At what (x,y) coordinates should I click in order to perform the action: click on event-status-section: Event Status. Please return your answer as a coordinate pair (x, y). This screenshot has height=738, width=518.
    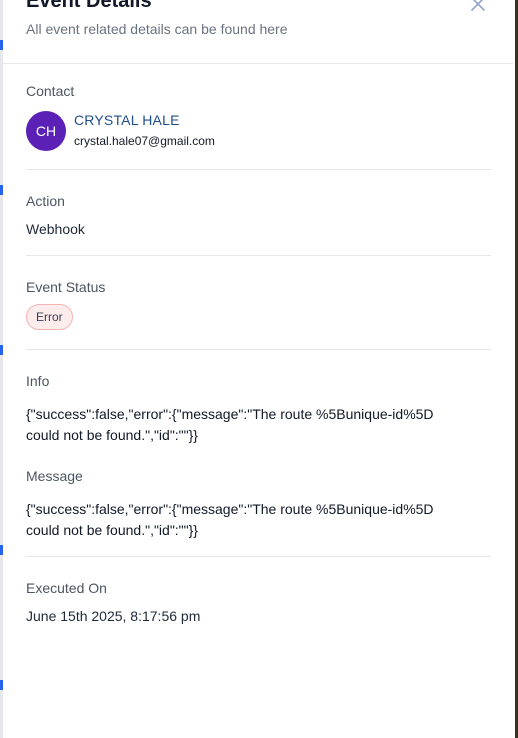
    Looking at the image, I should click on (258, 287).